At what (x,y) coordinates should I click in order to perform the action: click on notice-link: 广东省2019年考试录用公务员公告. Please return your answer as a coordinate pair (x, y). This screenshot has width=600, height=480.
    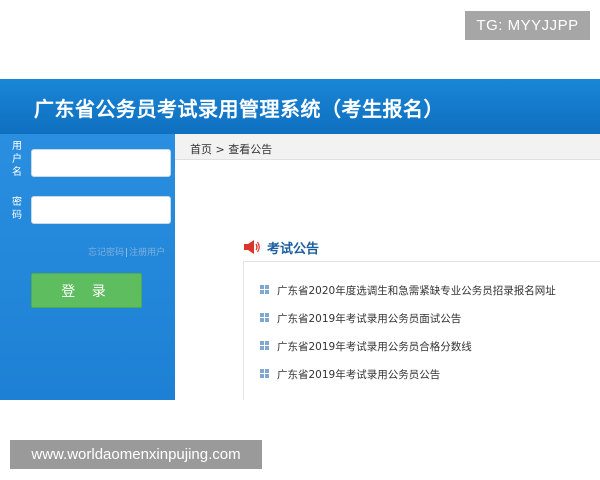
    Looking at the image, I should click on (358, 374).